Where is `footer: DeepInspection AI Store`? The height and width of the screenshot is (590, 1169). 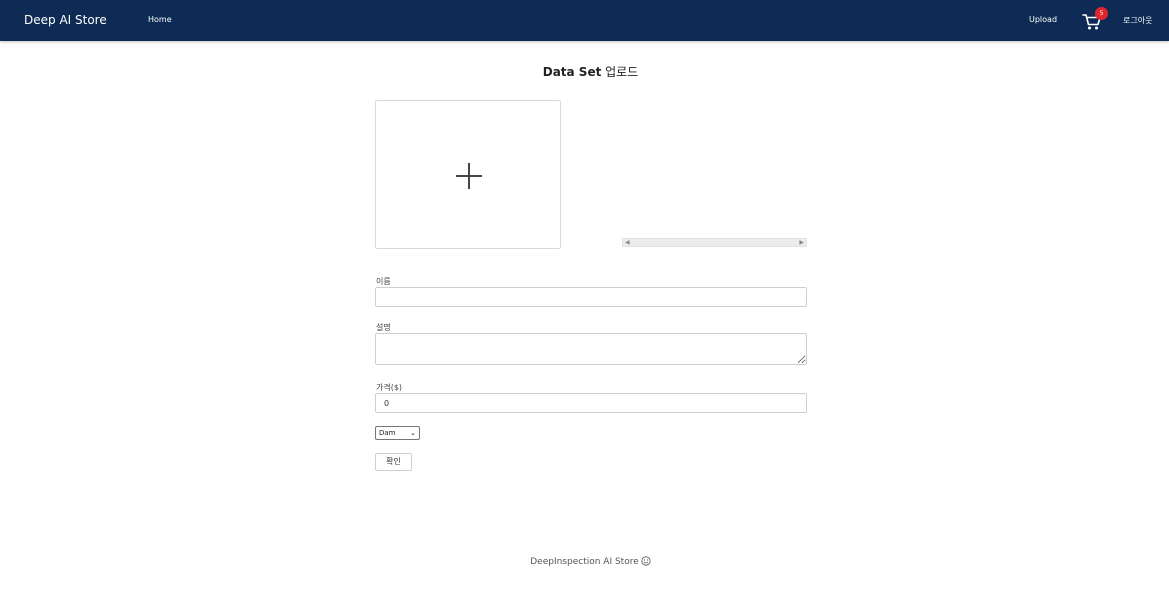 footer: DeepInspection AI Store is located at coordinates (584, 562).